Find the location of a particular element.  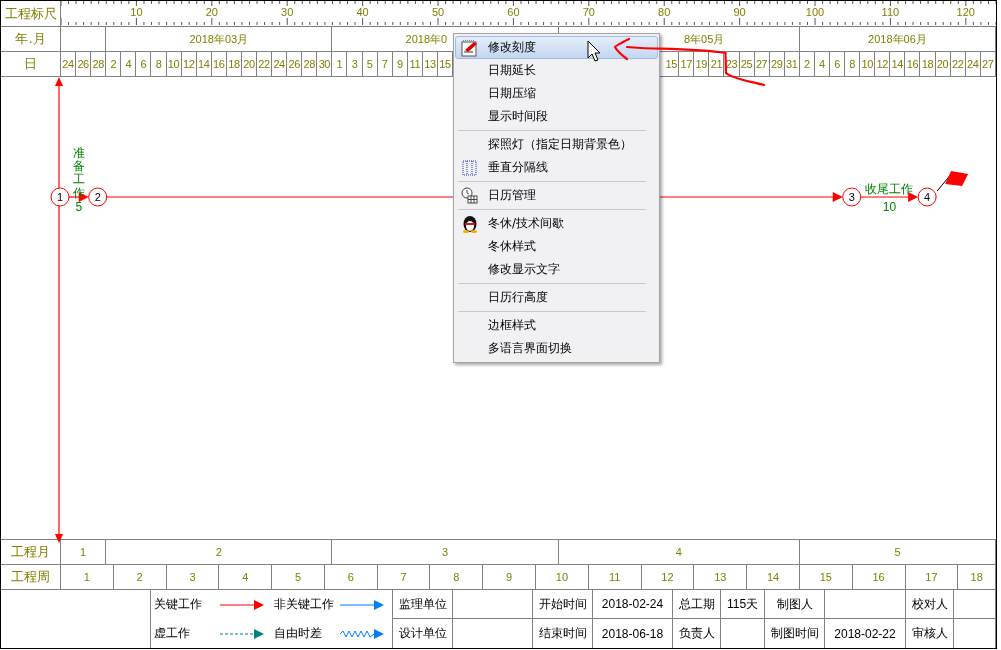

ruler-number: 110 is located at coordinates (890, 12).